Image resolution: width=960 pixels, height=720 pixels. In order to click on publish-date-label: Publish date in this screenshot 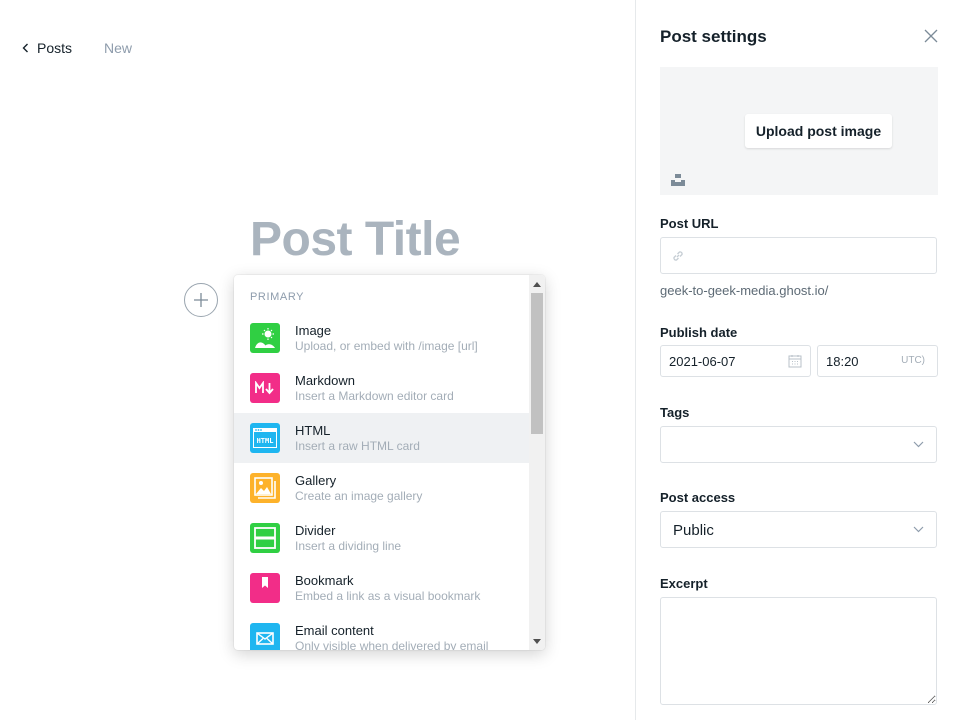, I will do `click(699, 332)`.